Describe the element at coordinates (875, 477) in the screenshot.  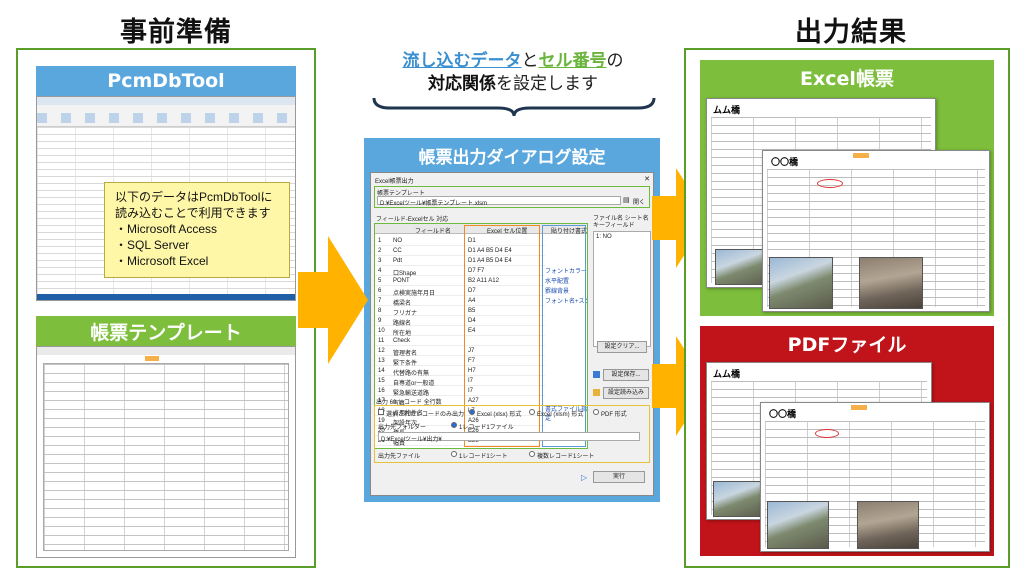
I see `pdf-report-front: 〇〇橋` at that location.